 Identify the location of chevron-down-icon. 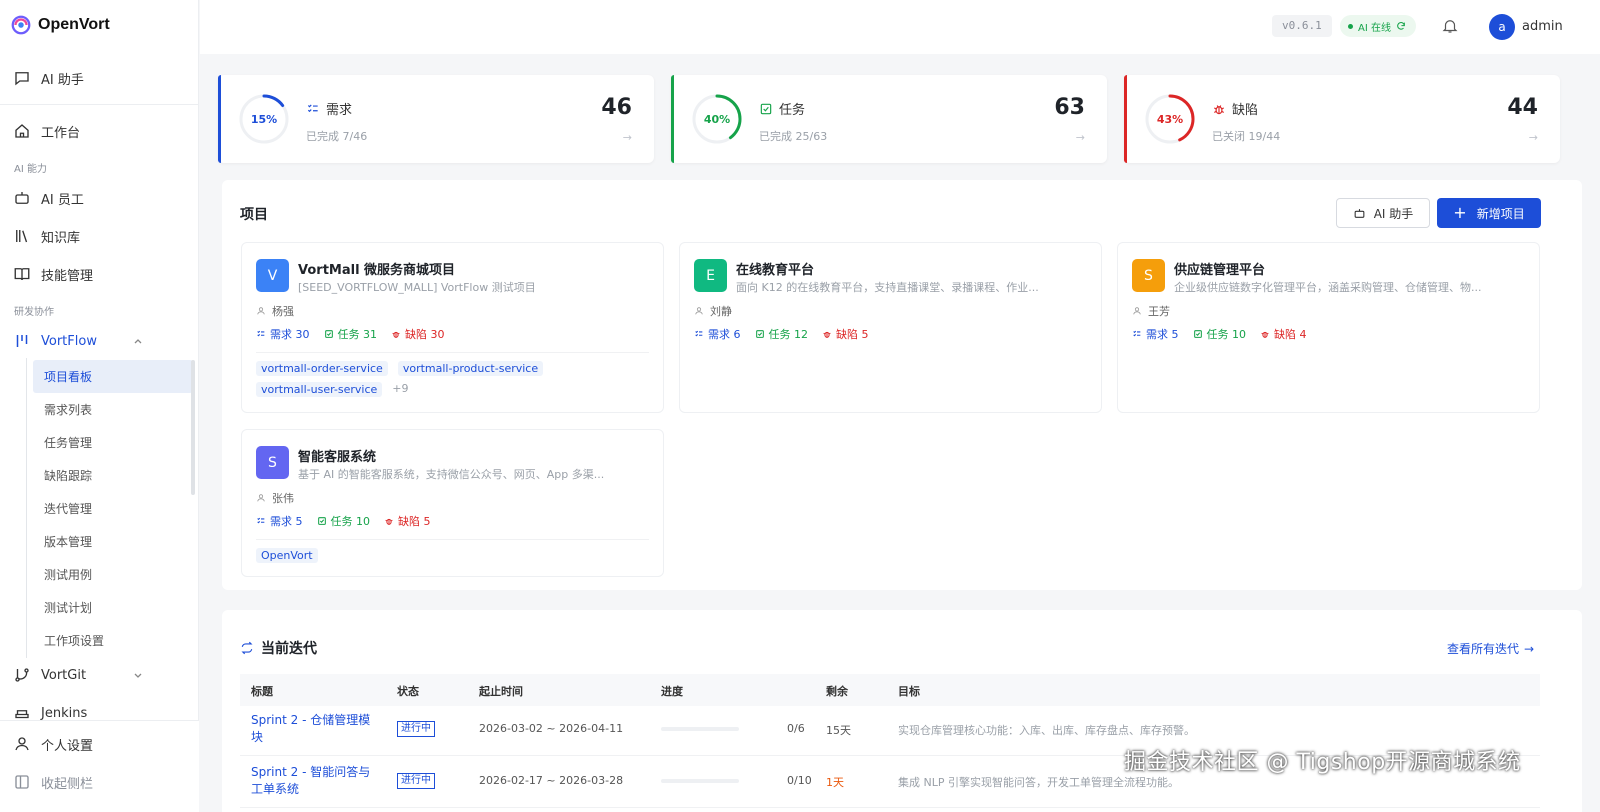
(138, 675).